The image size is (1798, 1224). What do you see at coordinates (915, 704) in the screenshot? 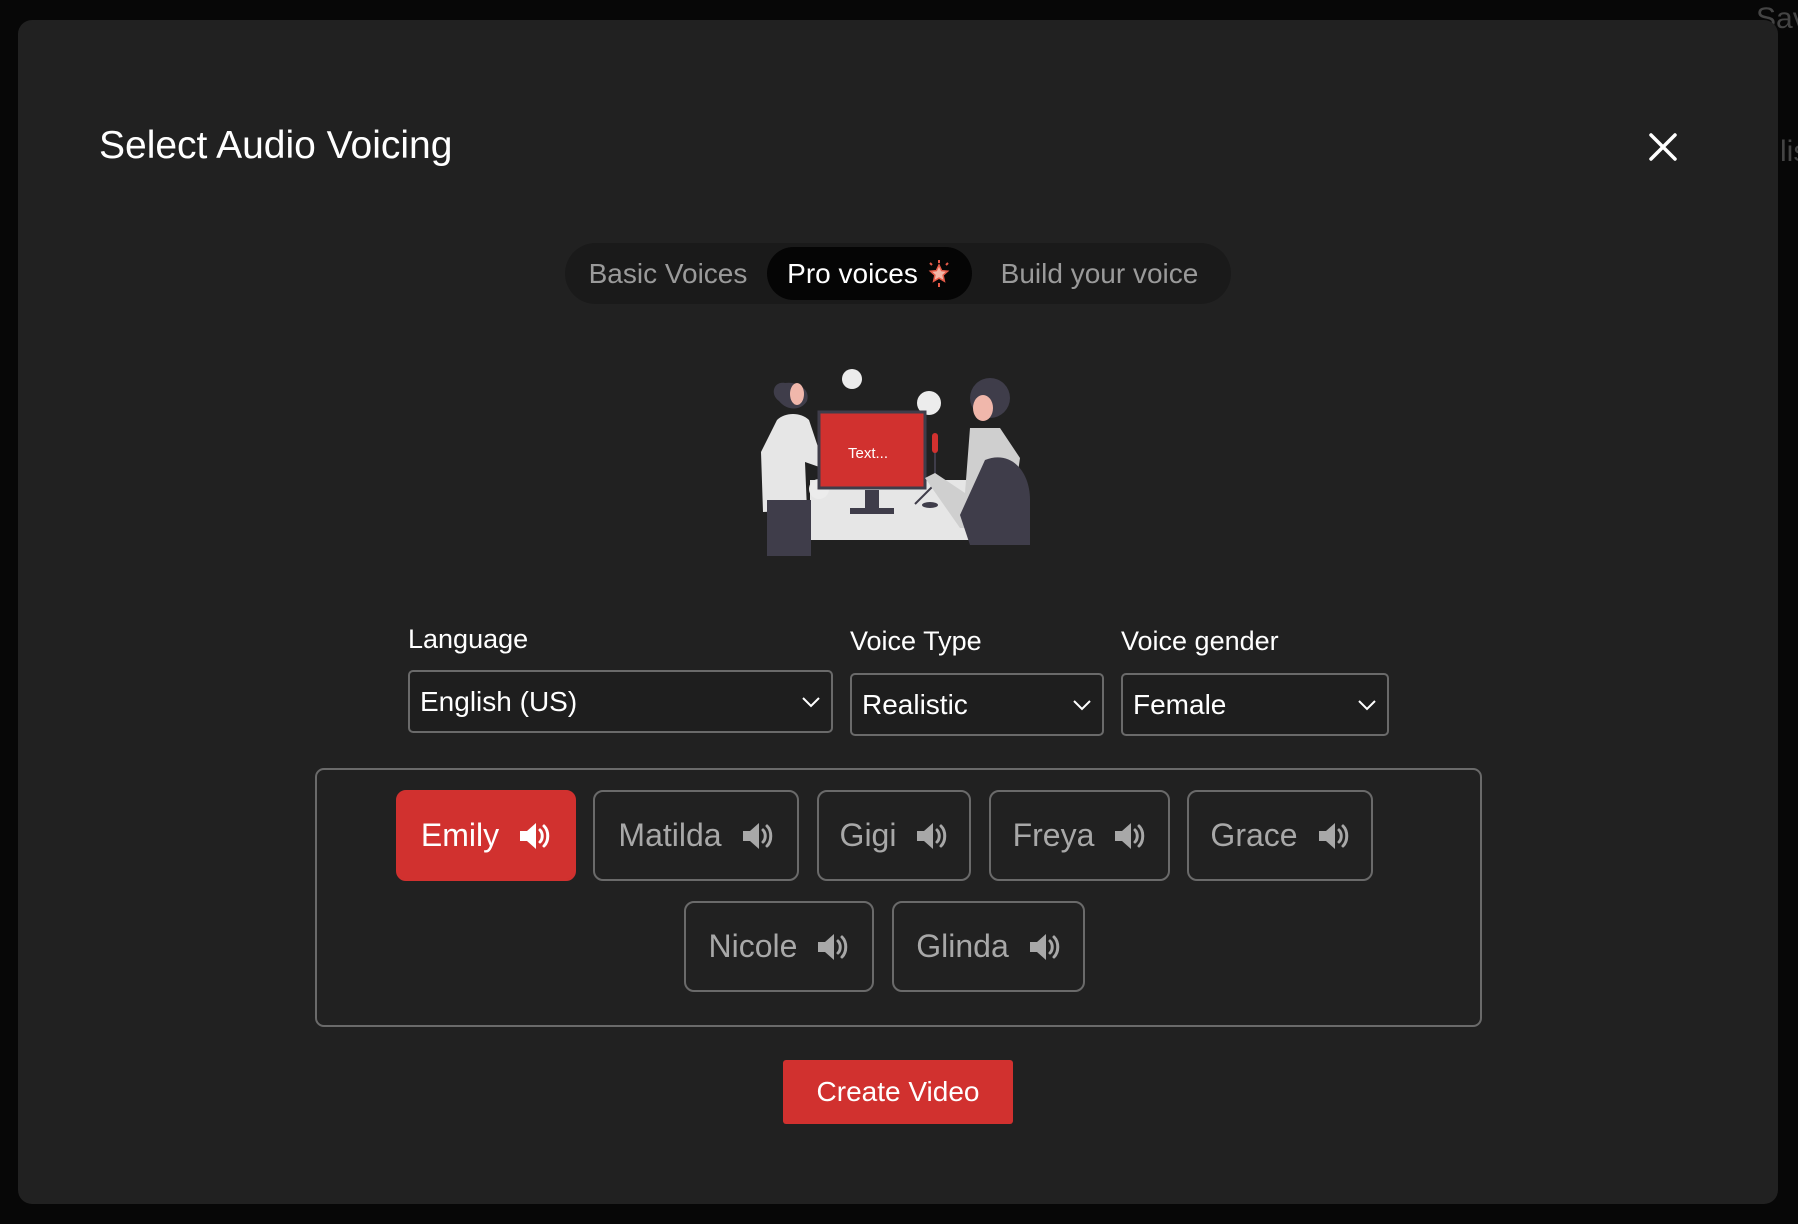
I see `voice-type-value: Realistic` at bounding box center [915, 704].